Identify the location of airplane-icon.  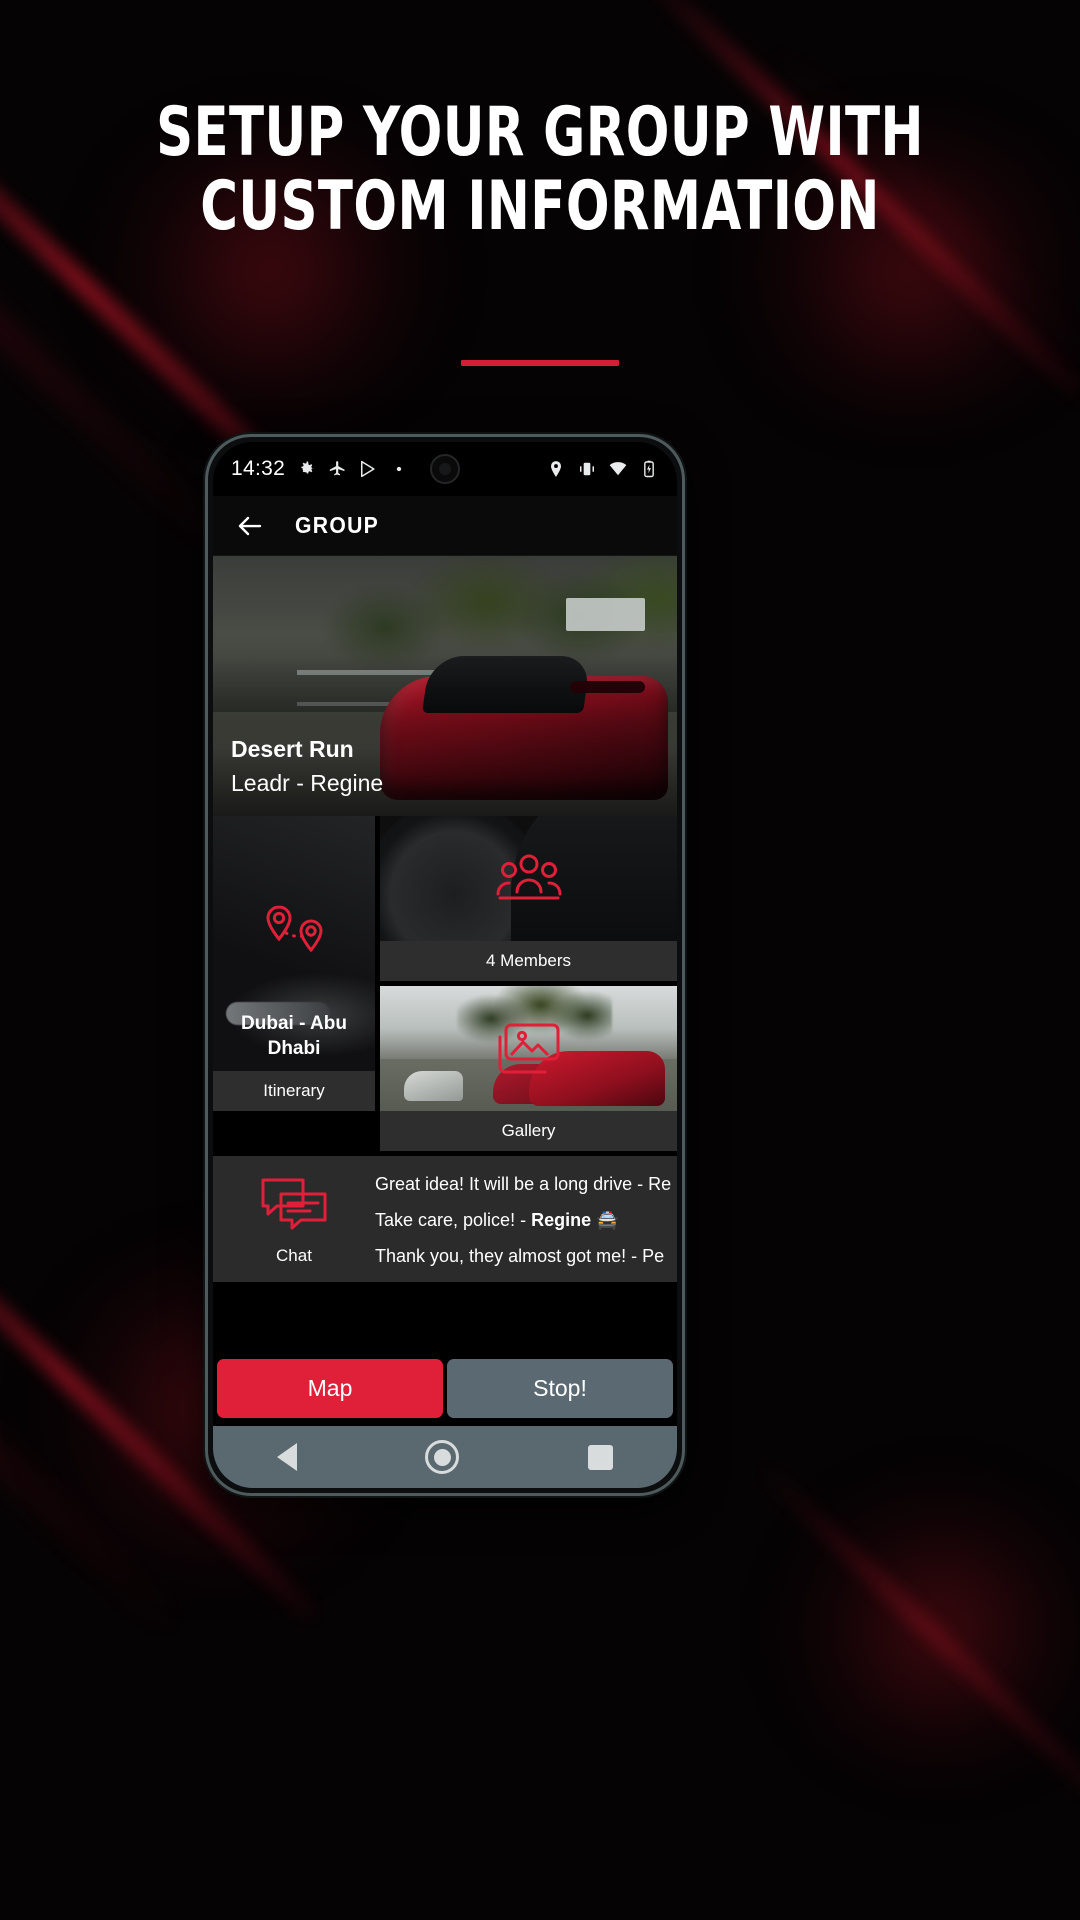
(337, 468).